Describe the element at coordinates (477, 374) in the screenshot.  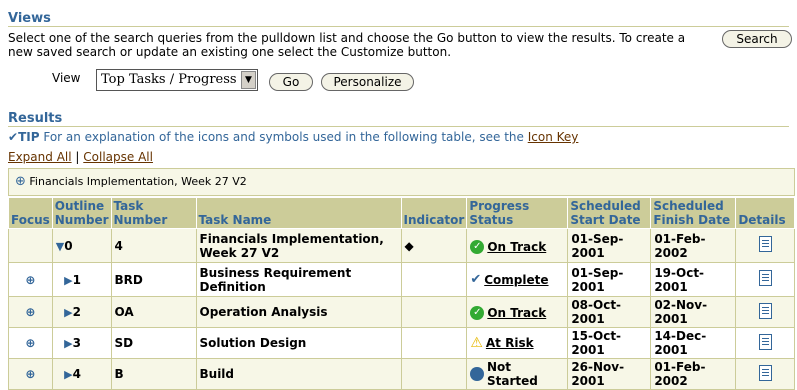
I see `not-started-icon` at that location.